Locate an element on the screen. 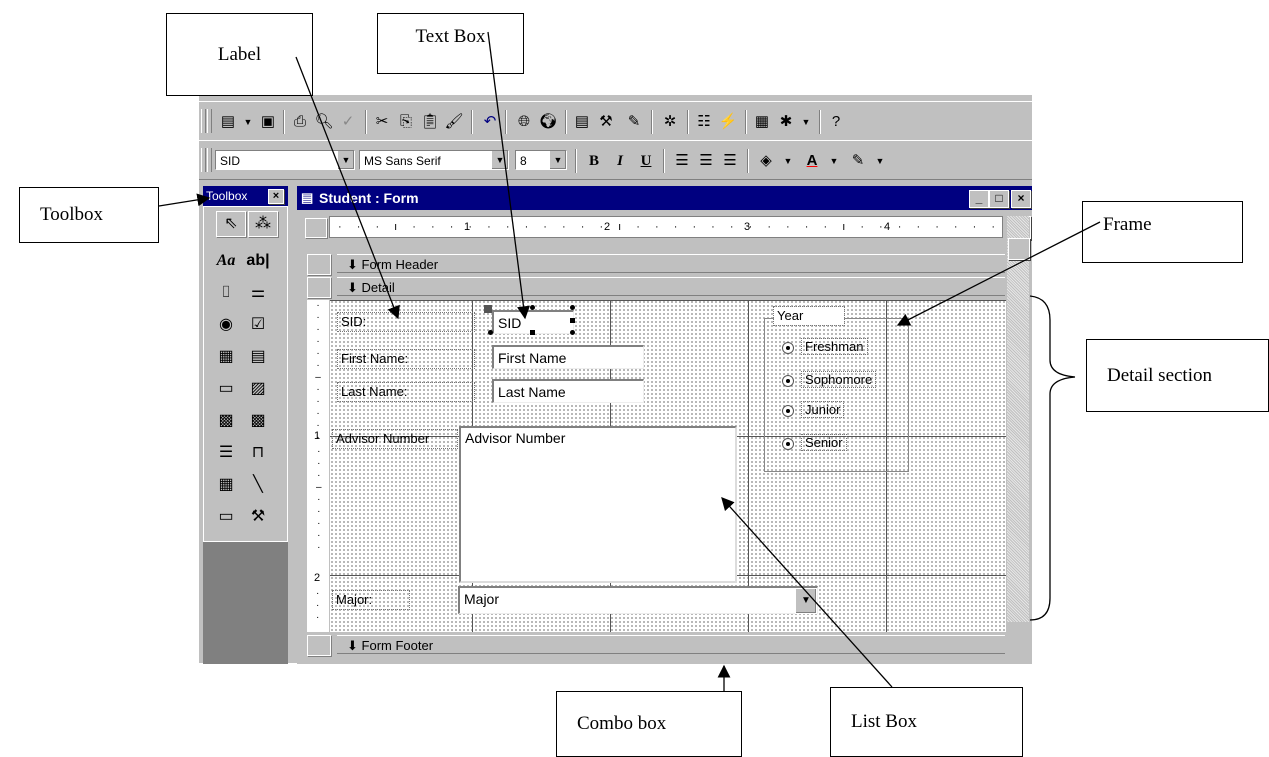  frame-arrow is located at coordinates (998, 273).